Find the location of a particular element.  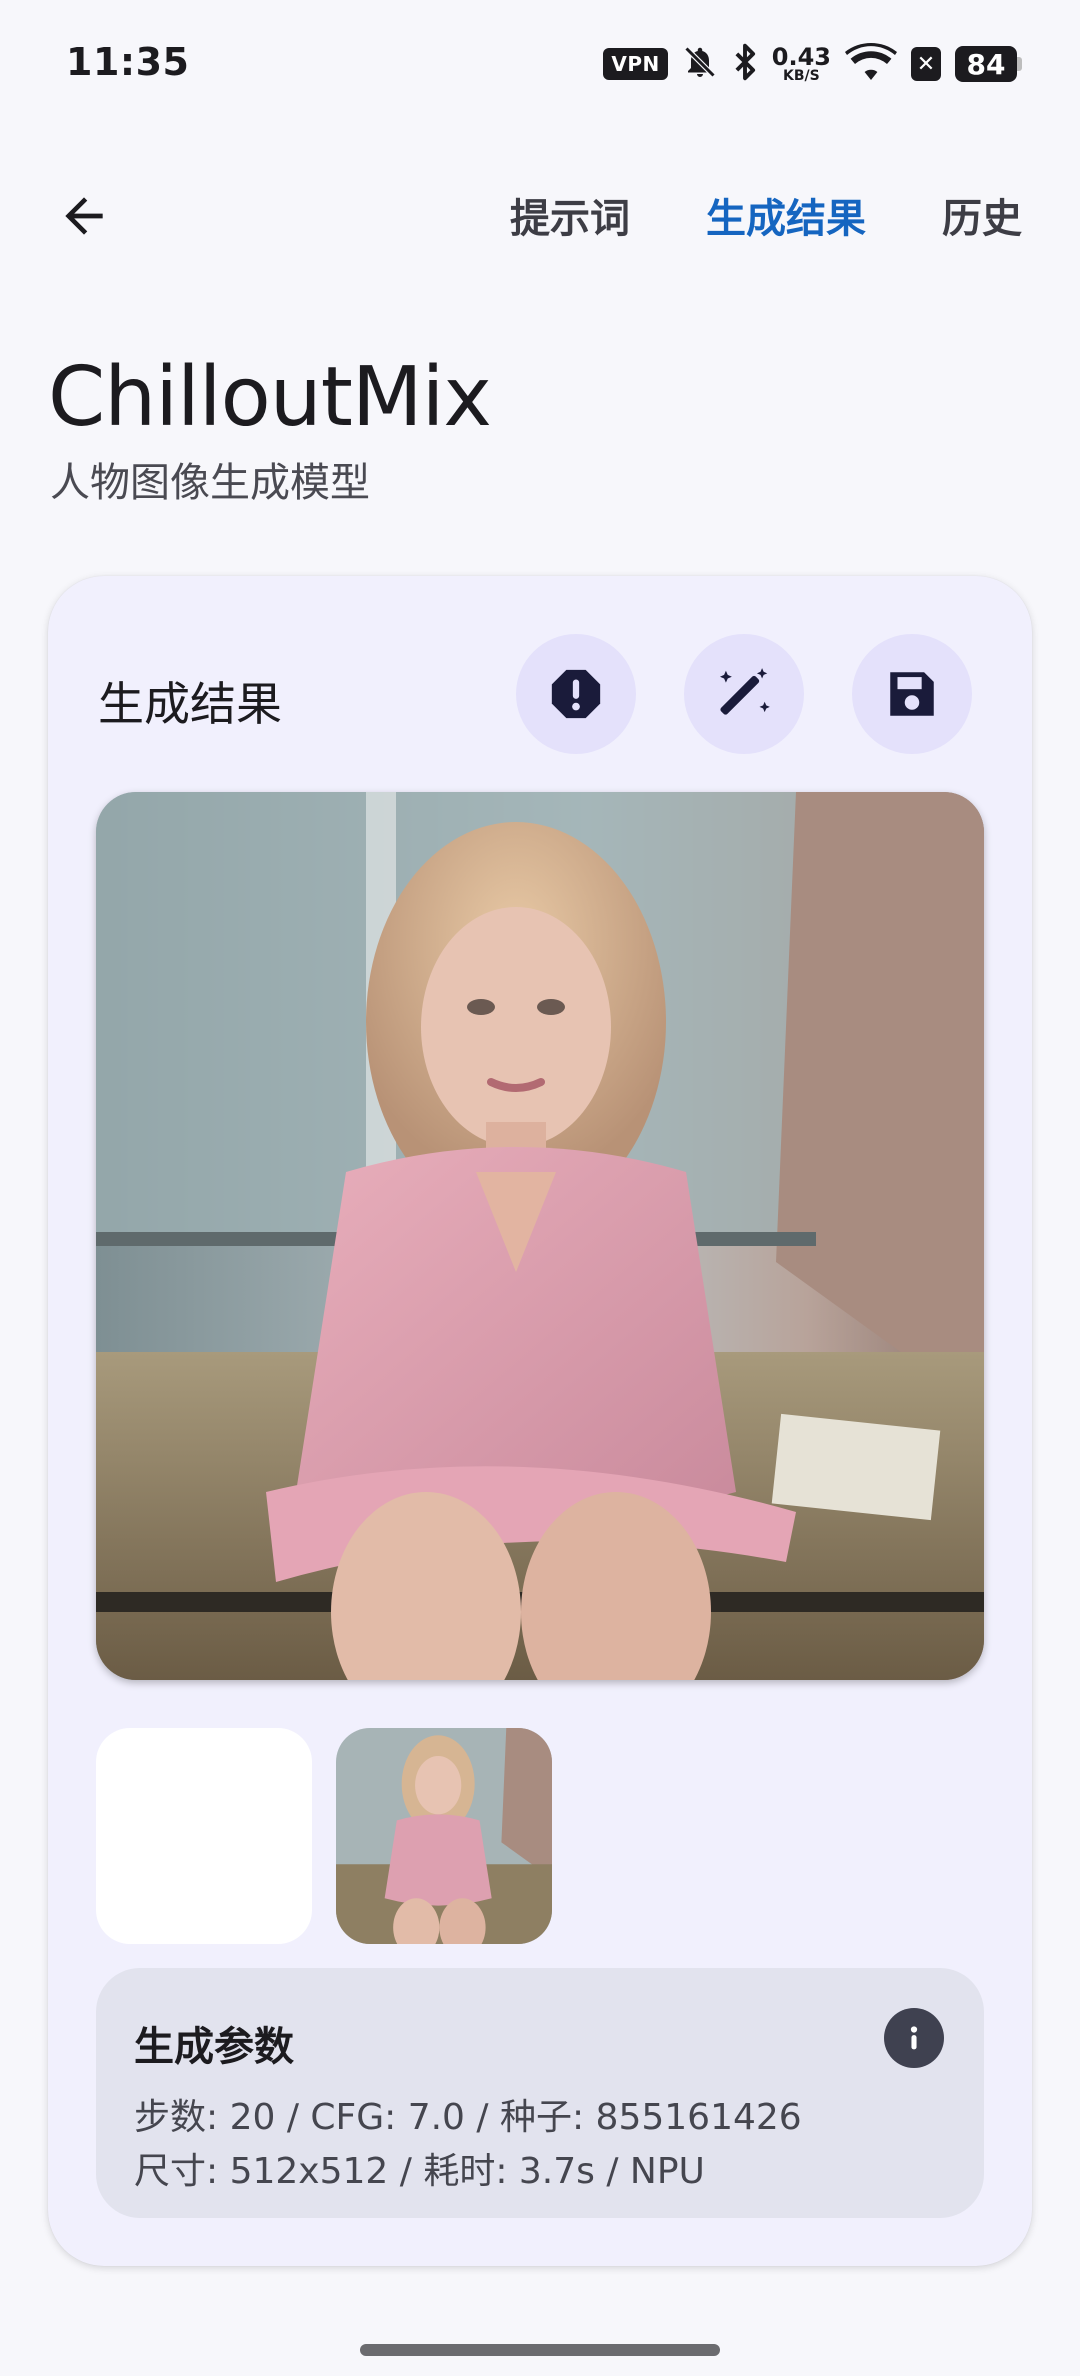

save-button is located at coordinates (912, 694).